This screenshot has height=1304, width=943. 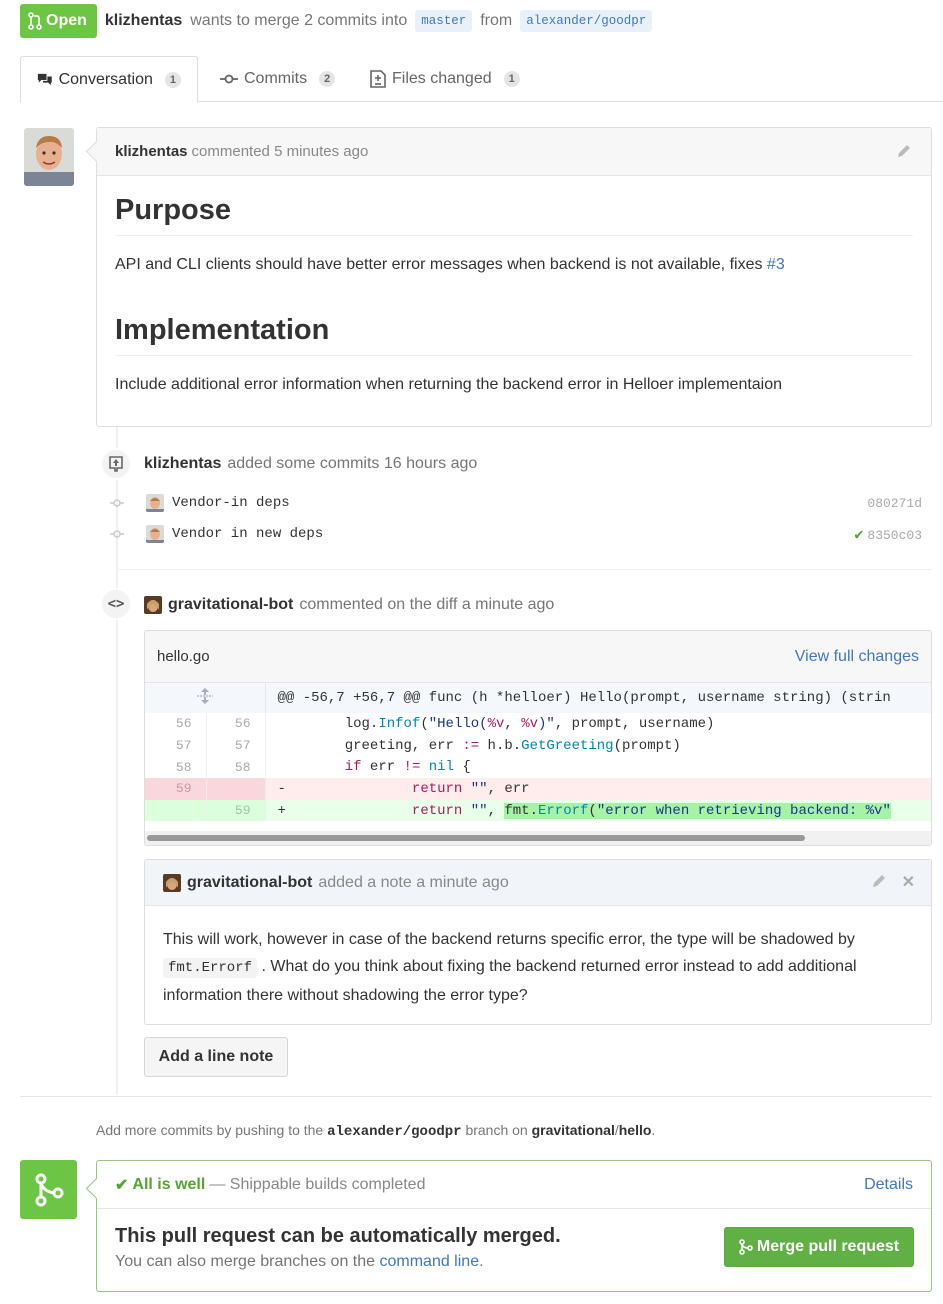 What do you see at coordinates (429, 1261) in the screenshot?
I see `command-line-link: command line` at bounding box center [429, 1261].